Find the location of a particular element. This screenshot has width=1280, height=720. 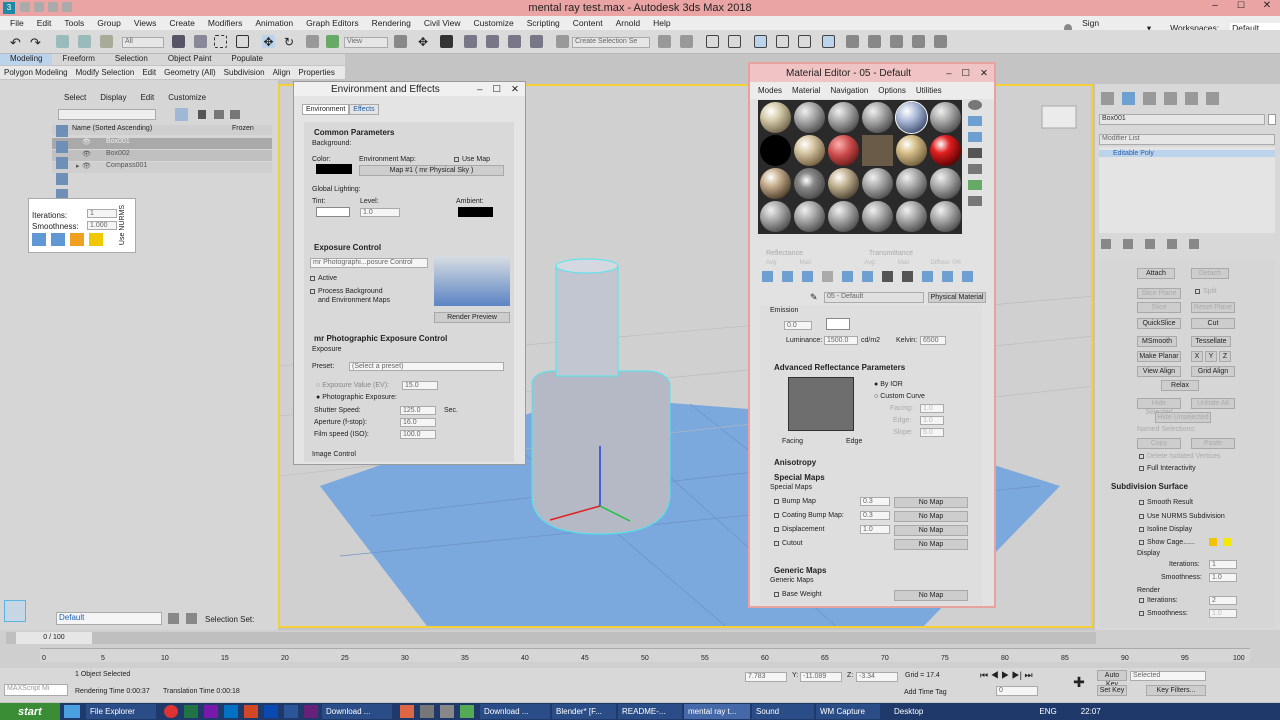

render-iterative-icon is located at coordinates (918, 41).